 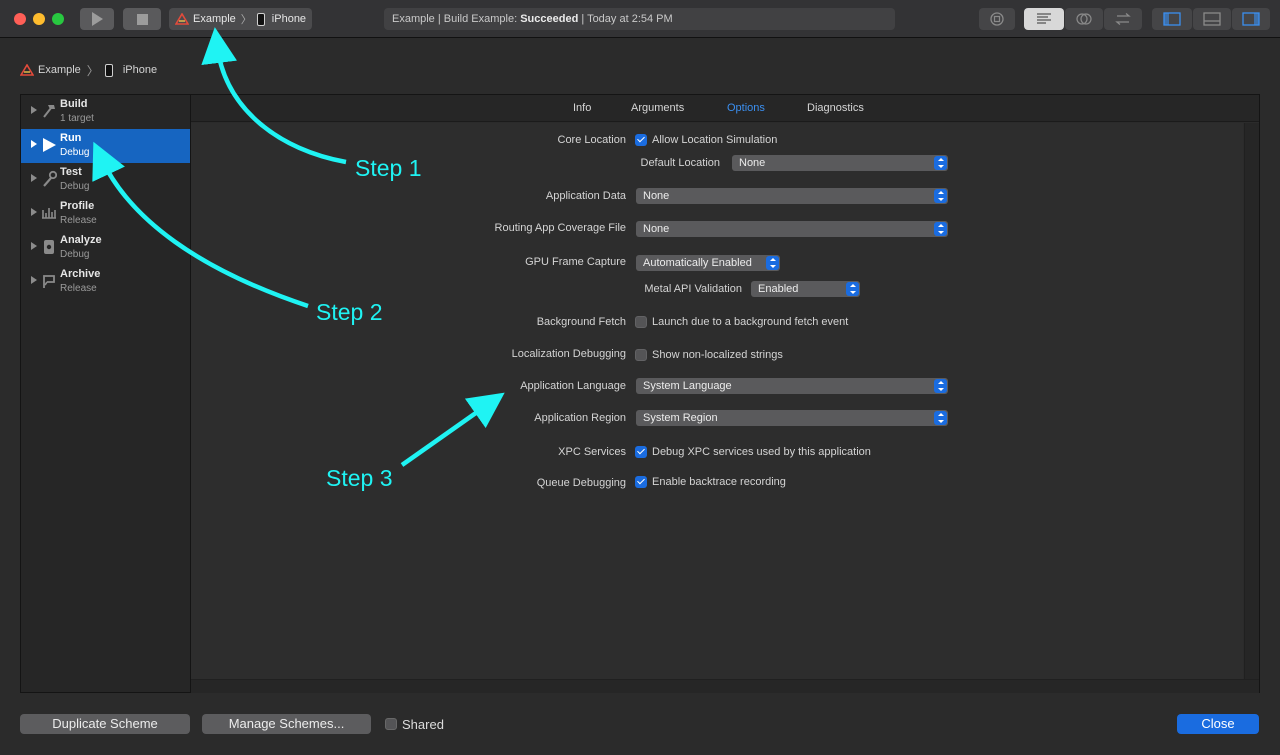 I want to click on sidebar-item-run: Run Debug, so click(x=105, y=146).